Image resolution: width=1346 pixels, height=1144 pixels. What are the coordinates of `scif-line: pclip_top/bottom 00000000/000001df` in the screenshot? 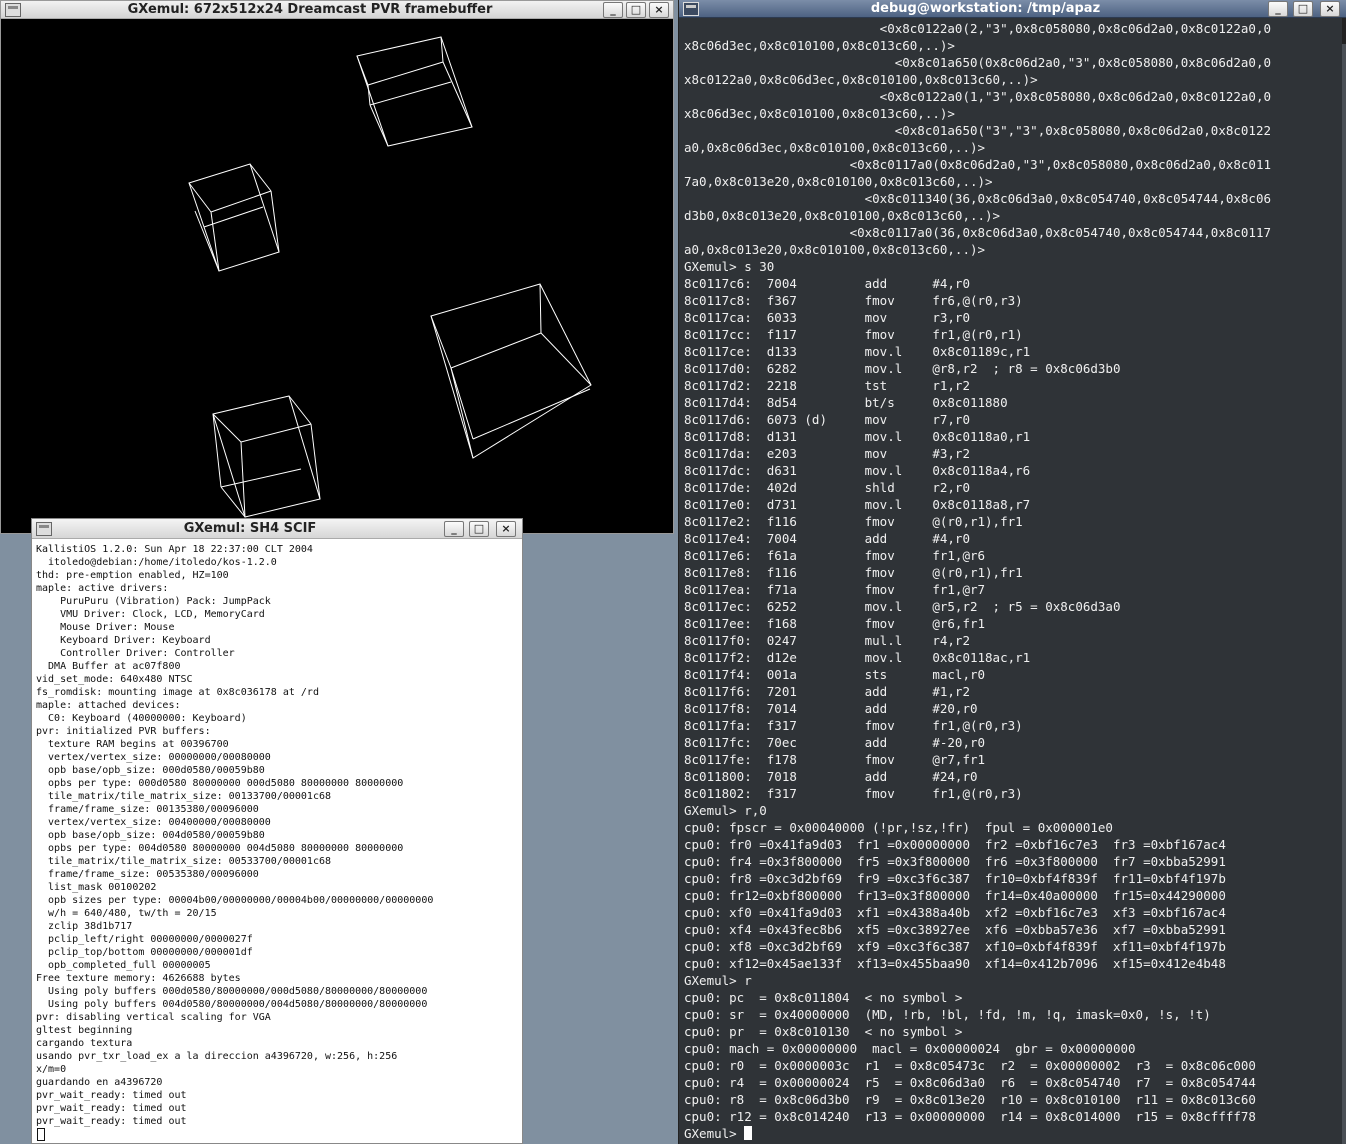 It's located at (144, 952).